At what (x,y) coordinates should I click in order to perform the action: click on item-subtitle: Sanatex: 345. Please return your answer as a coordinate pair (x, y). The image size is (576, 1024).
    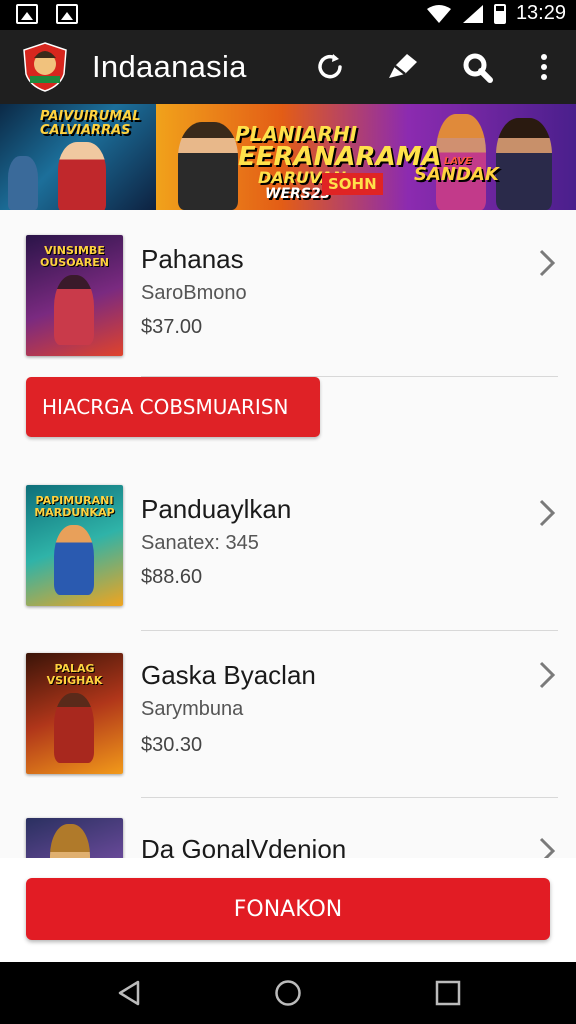
    Looking at the image, I should click on (200, 543).